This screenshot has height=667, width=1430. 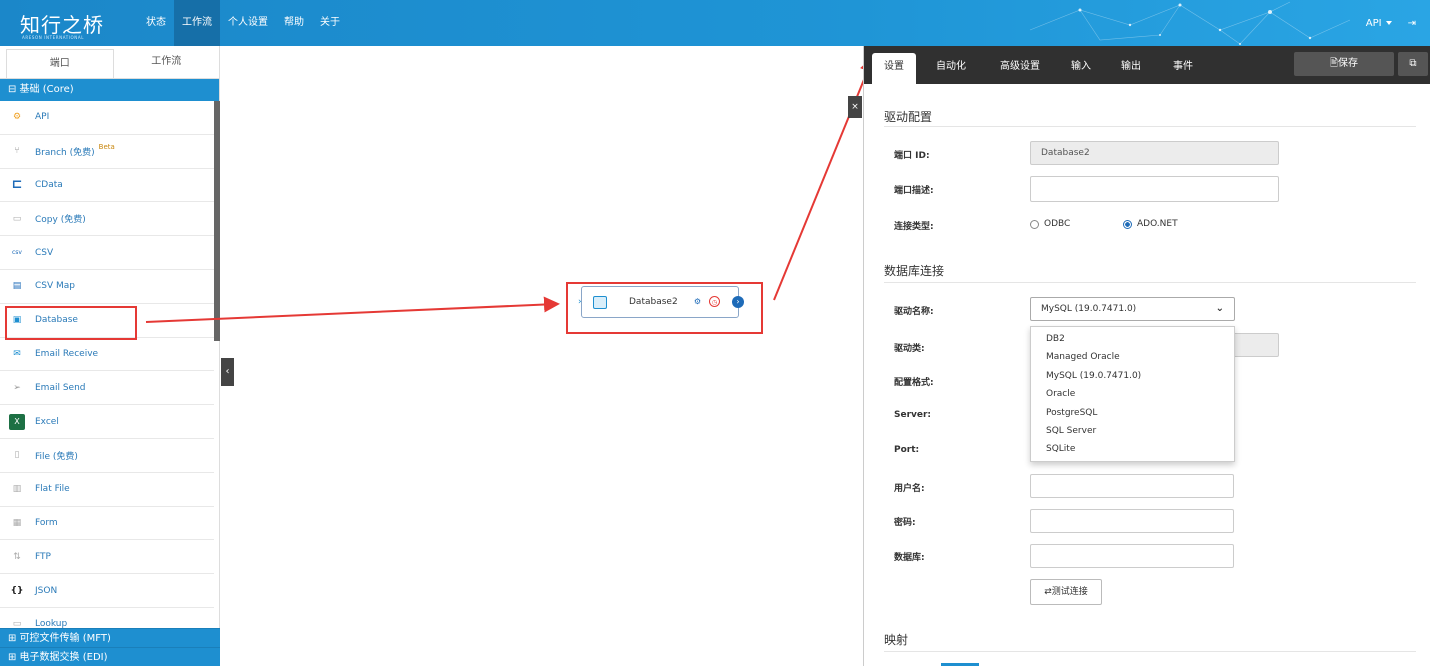 What do you see at coordinates (909, 558) in the screenshot?
I see `database-label: 数据库:` at bounding box center [909, 558].